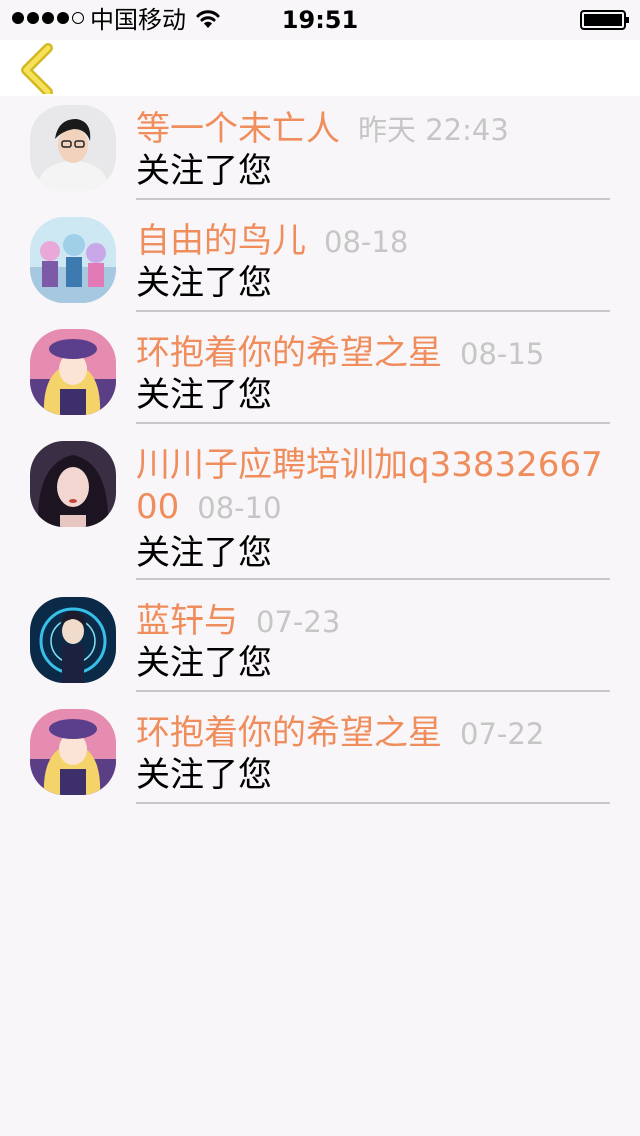 The image size is (640, 1136). Describe the element at coordinates (433, 130) in the screenshot. I see `notification-time: 昨天 22:43` at that location.